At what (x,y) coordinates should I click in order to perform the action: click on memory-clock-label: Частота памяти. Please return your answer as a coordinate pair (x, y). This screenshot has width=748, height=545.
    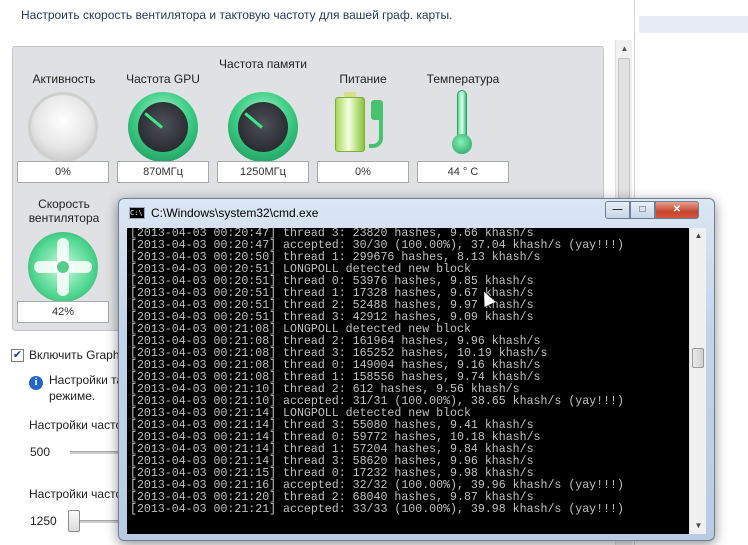
    Looking at the image, I should click on (263, 64).